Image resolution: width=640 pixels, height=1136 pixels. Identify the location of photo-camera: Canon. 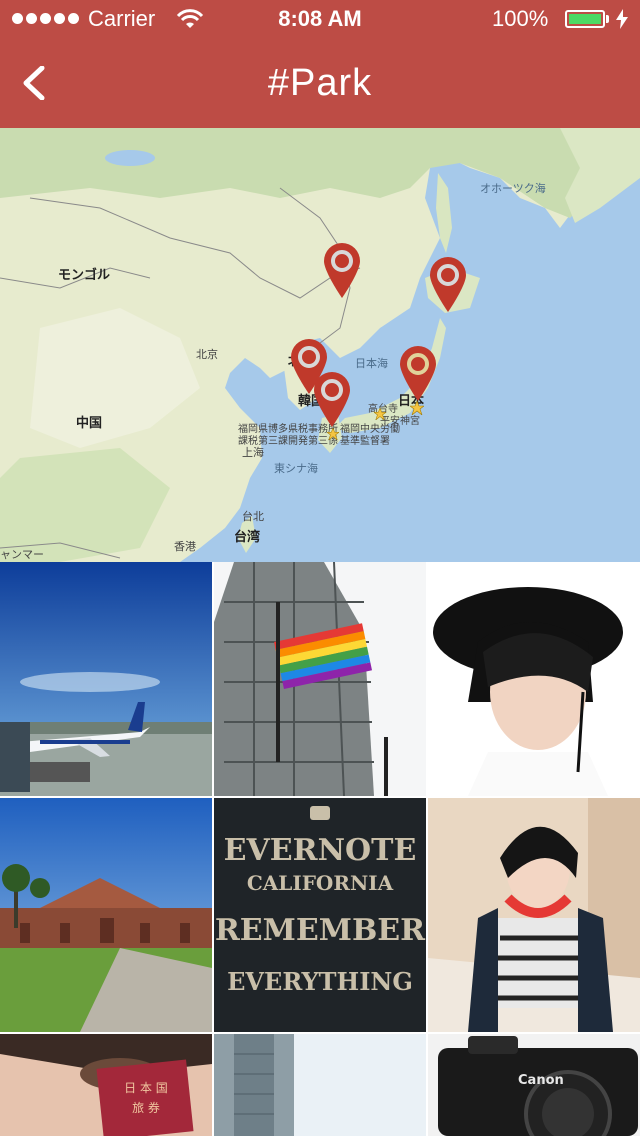
(534, 1085).